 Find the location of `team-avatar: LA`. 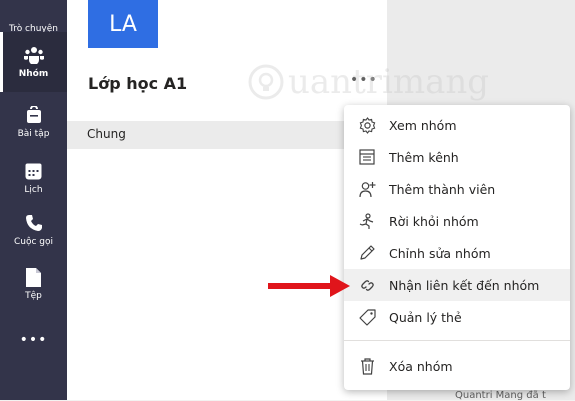

team-avatar: LA is located at coordinates (123, 24).